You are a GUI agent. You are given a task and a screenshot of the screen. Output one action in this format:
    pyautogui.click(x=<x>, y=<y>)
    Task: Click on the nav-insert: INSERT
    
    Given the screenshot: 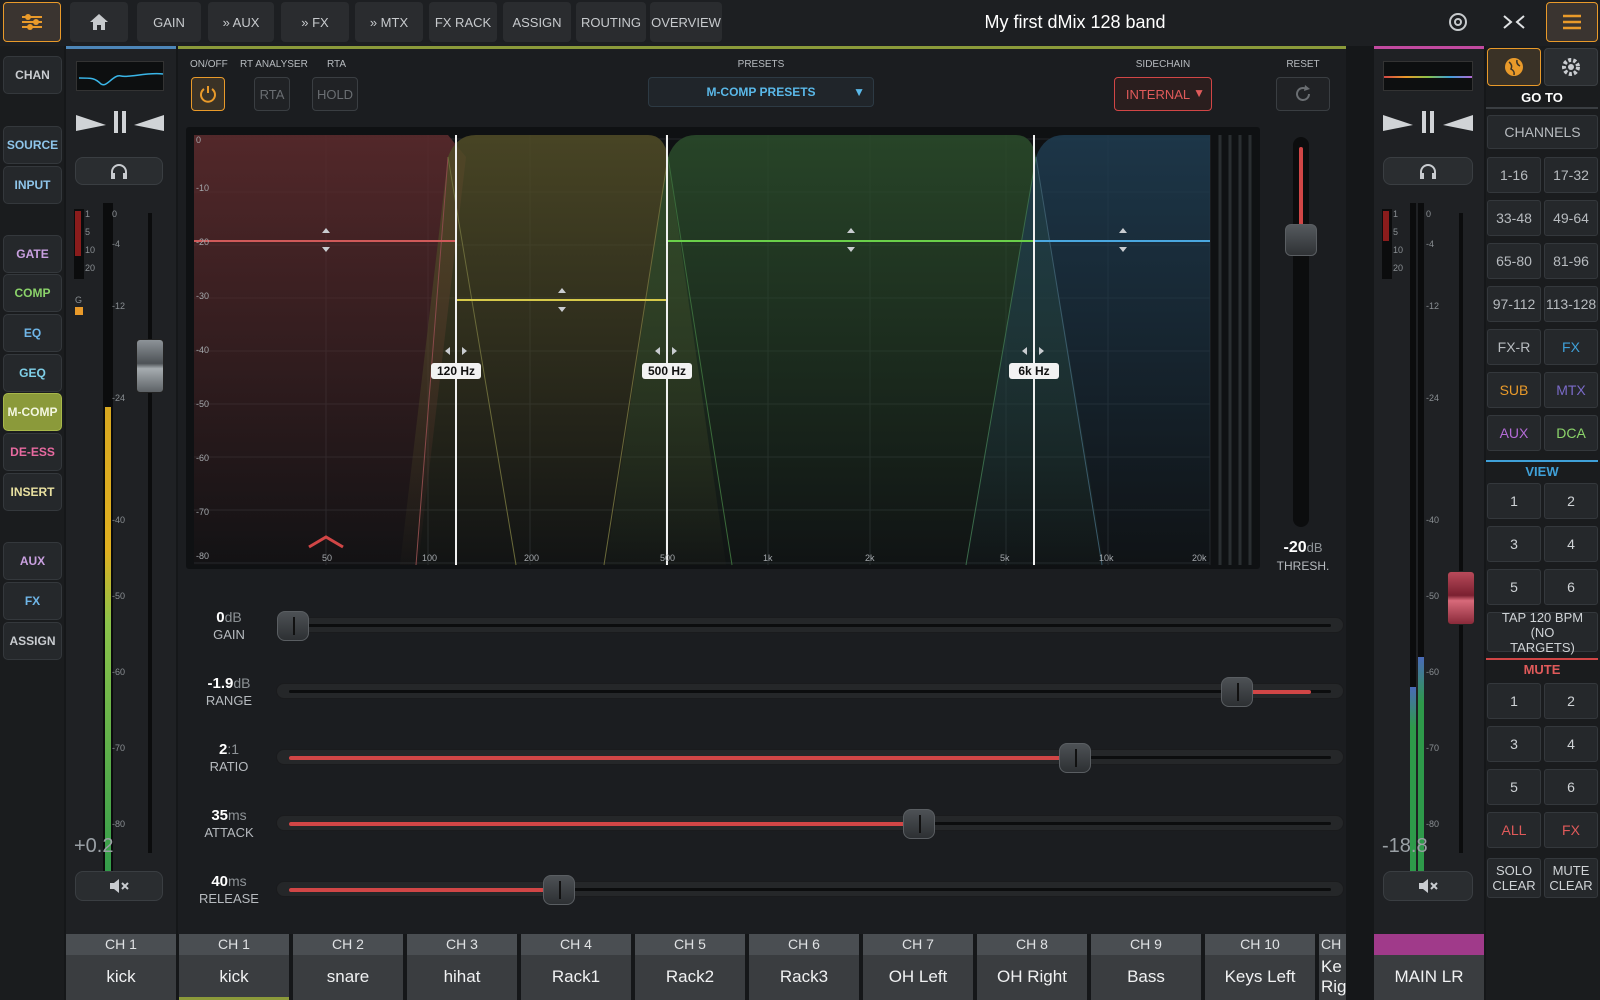 What is the action you would take?
    pyautogui.click(x=32, y=492)
    